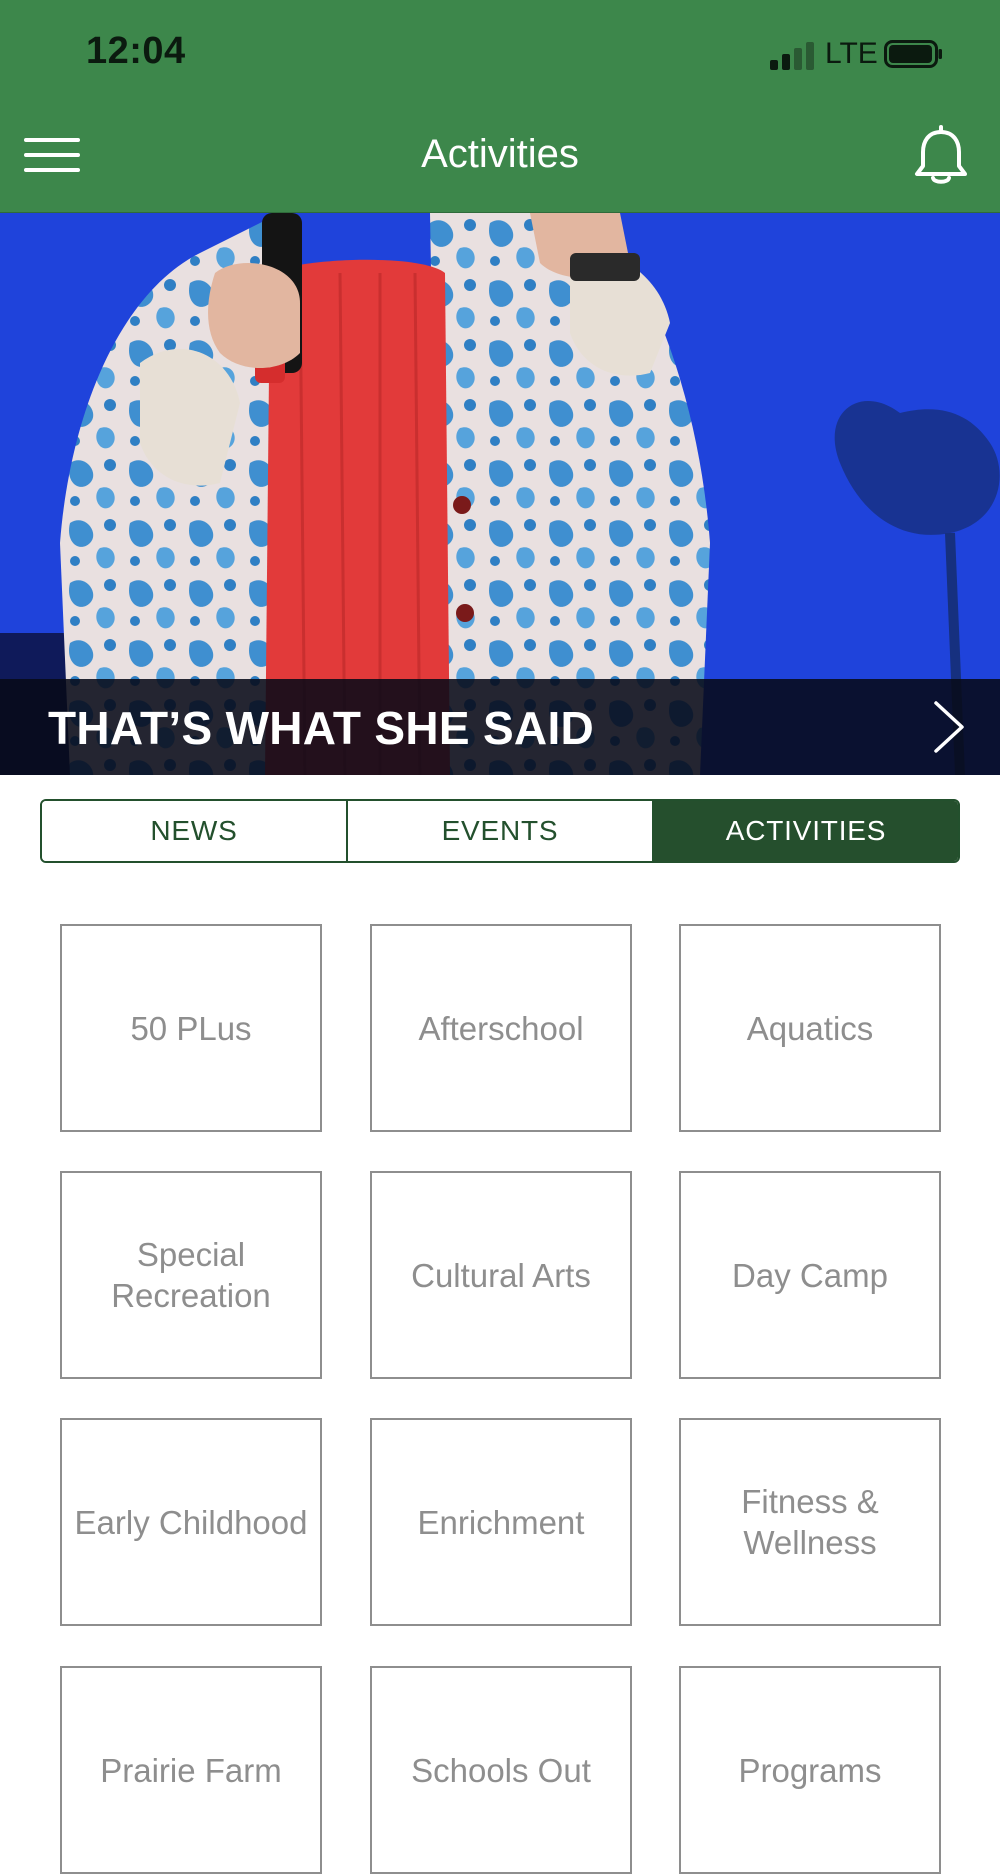  Describe the element at coordinates (136, 51) in the screenshot. I see `status-time: 12:04` at that location.